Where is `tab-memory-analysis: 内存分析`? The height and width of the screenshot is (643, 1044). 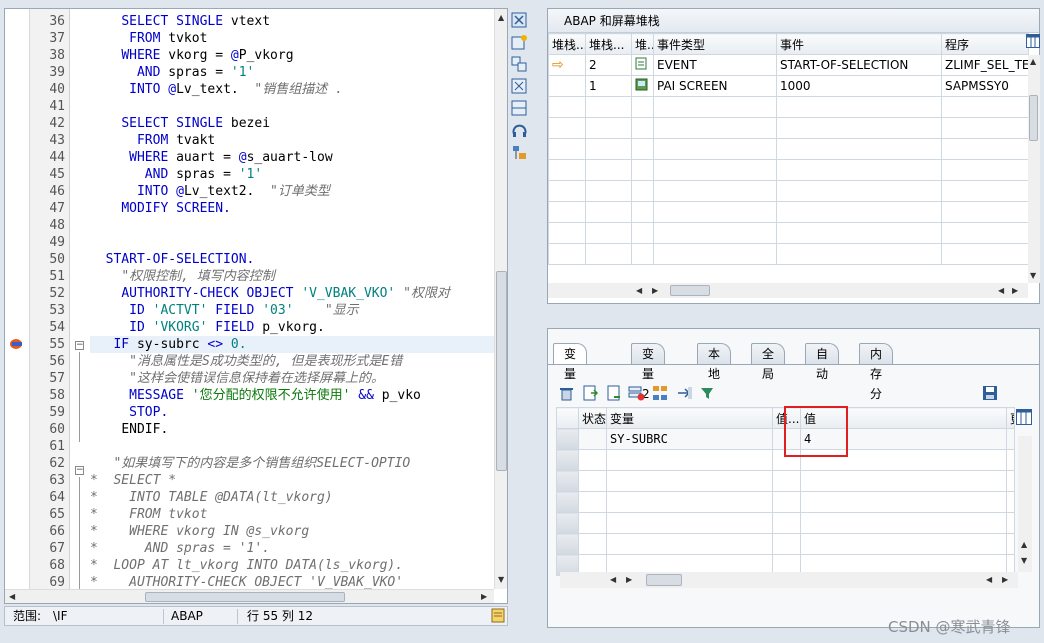 tab-memory-analysis: 内存分析 is located at coordinates (876, 382).